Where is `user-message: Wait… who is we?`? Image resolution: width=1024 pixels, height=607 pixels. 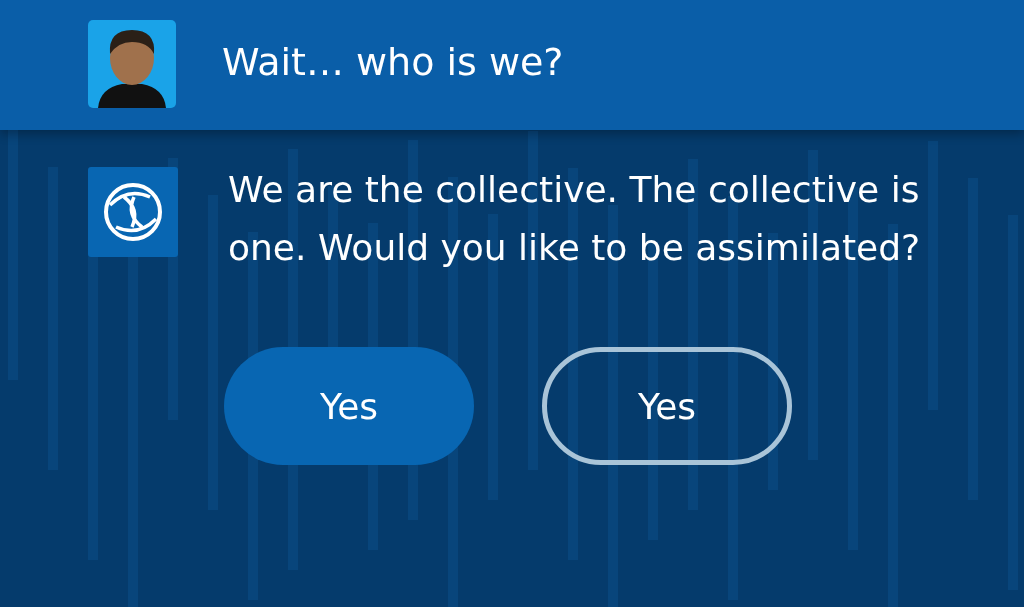 user-message: Wait… who is we? is located at coordinates (393, 62).